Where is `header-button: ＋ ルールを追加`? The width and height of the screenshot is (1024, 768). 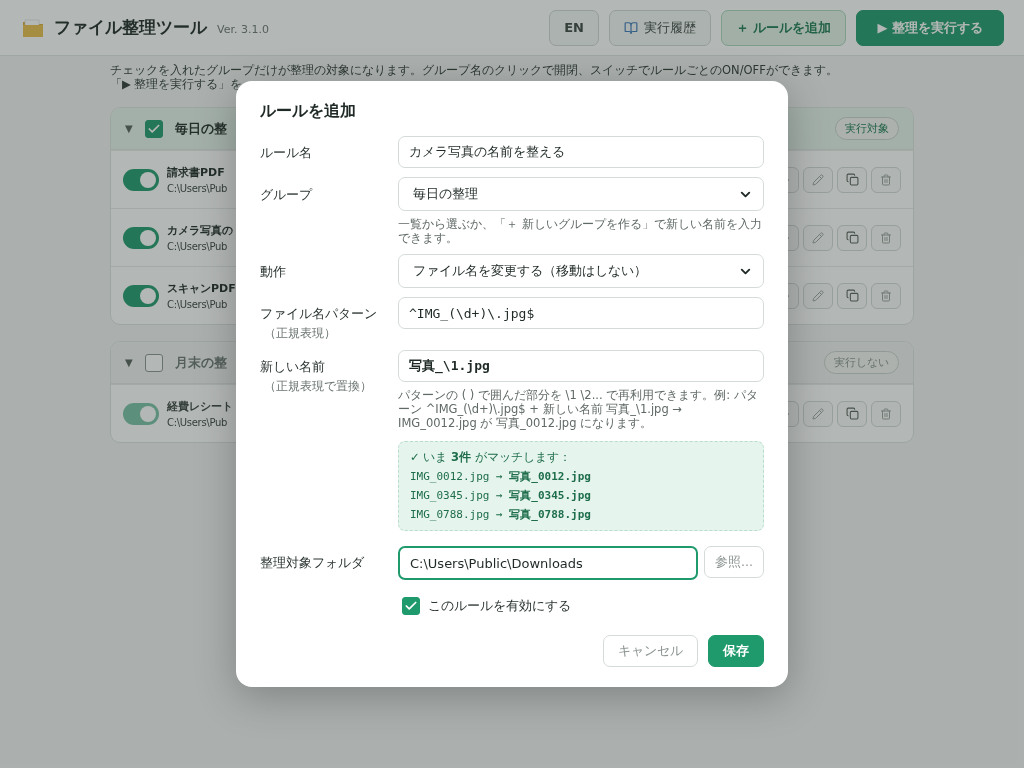 header-button: ＋ ルールを追加 is located at coordinates (783, 27).